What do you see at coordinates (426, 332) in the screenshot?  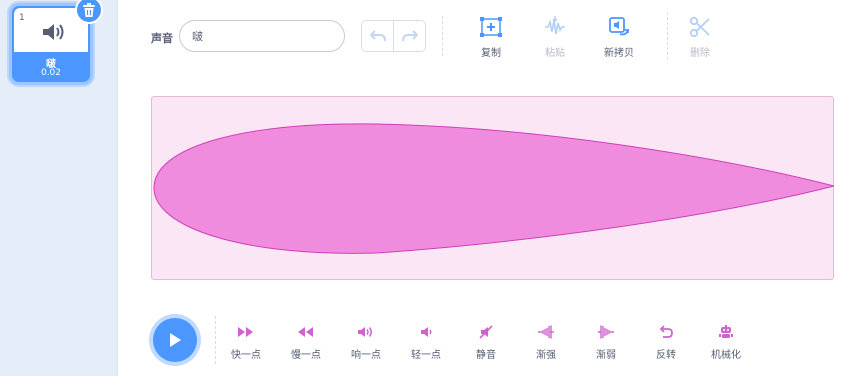 I see `softer-icon` at bounding box center [426, 332].